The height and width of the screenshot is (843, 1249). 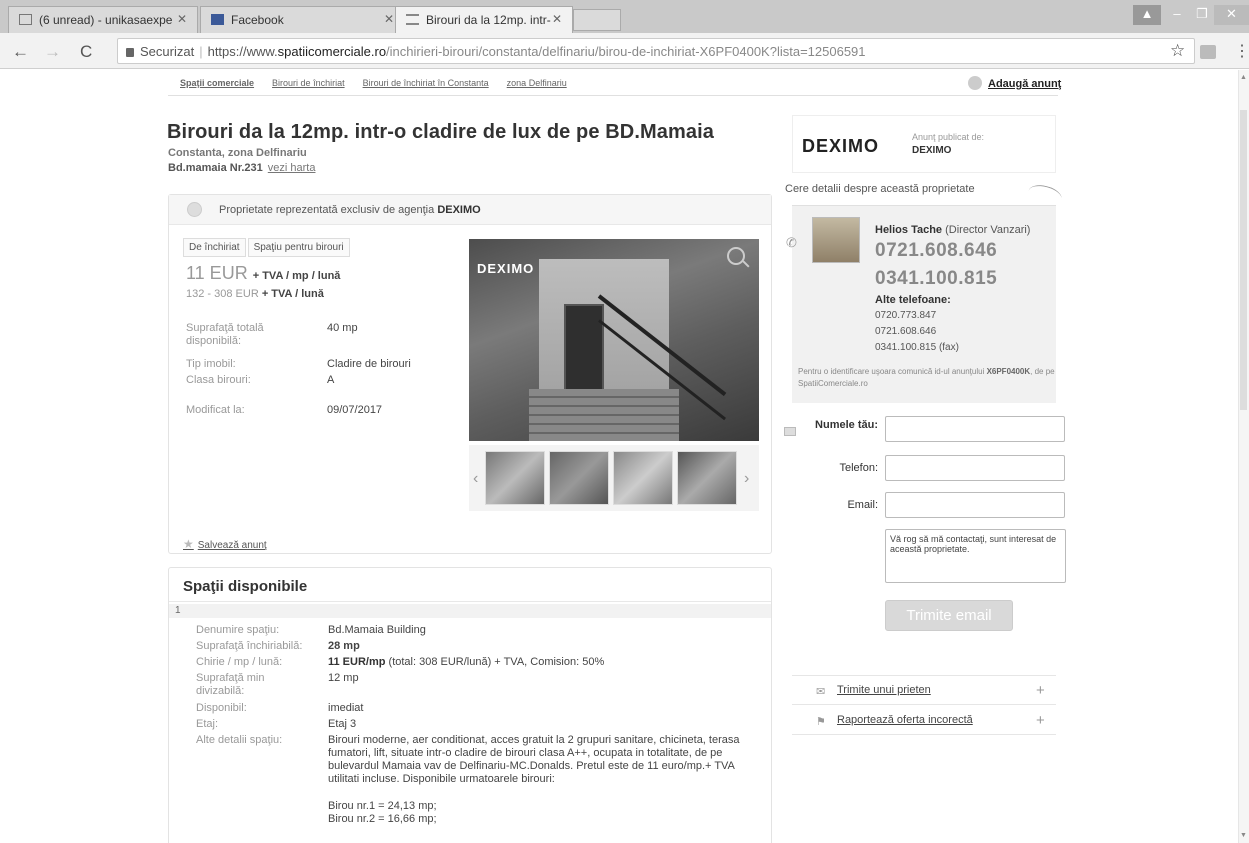 What do you see at coordinates (746, 479) in the screenshot?
I see `chevron-right-icon: ›` at bounding box center [746, 479].